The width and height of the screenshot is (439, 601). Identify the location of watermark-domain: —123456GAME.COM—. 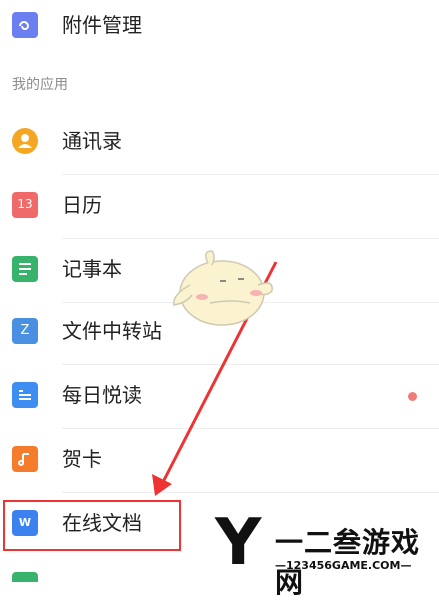
(343, 565).